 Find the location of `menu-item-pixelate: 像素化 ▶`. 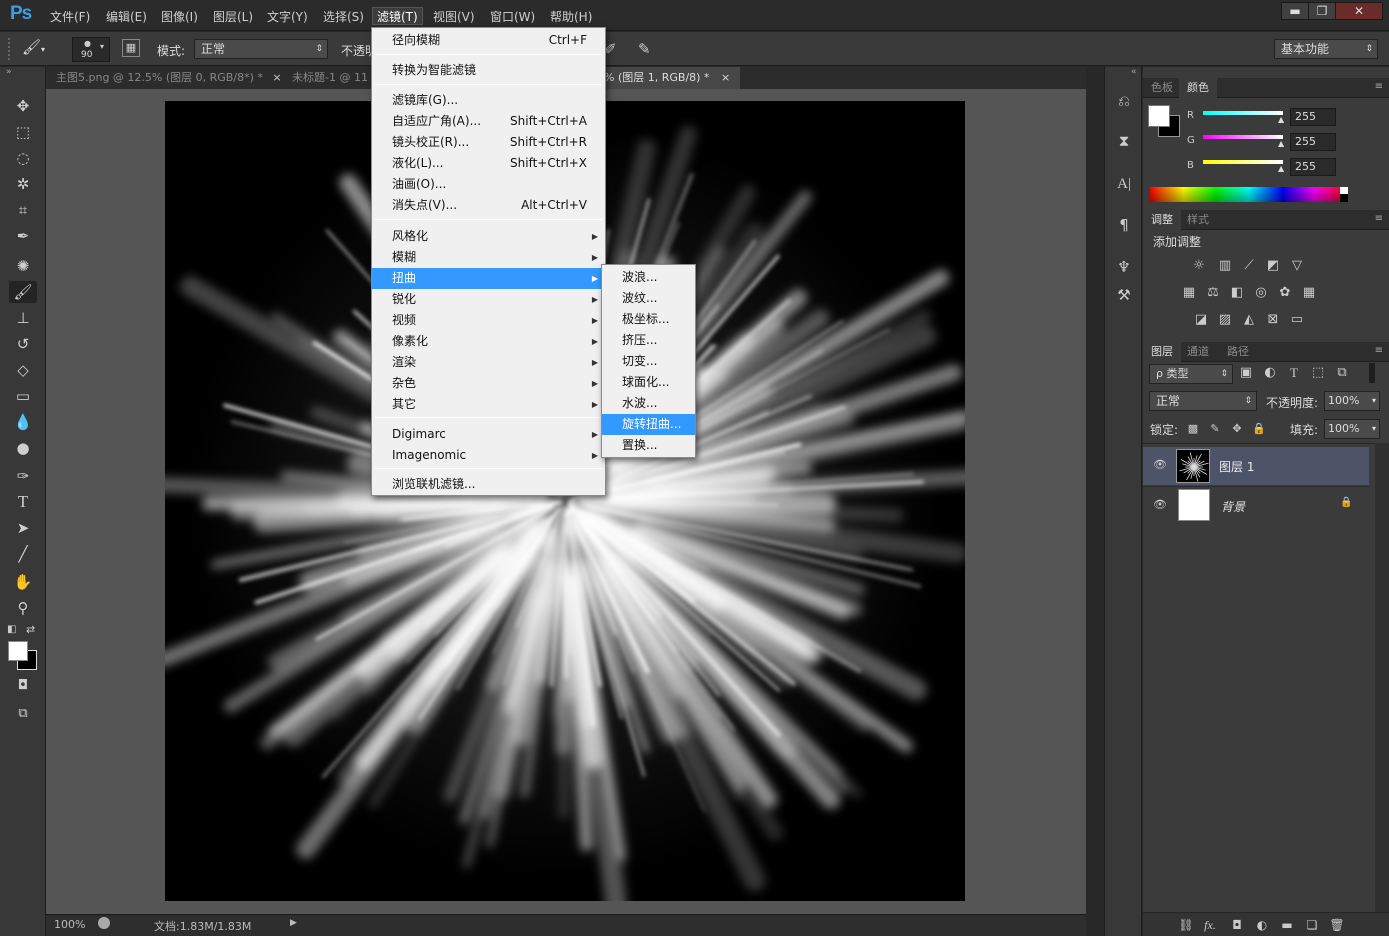

menu-item-pixelate: 像素化 ▶ is located at coordinates (488, 341).